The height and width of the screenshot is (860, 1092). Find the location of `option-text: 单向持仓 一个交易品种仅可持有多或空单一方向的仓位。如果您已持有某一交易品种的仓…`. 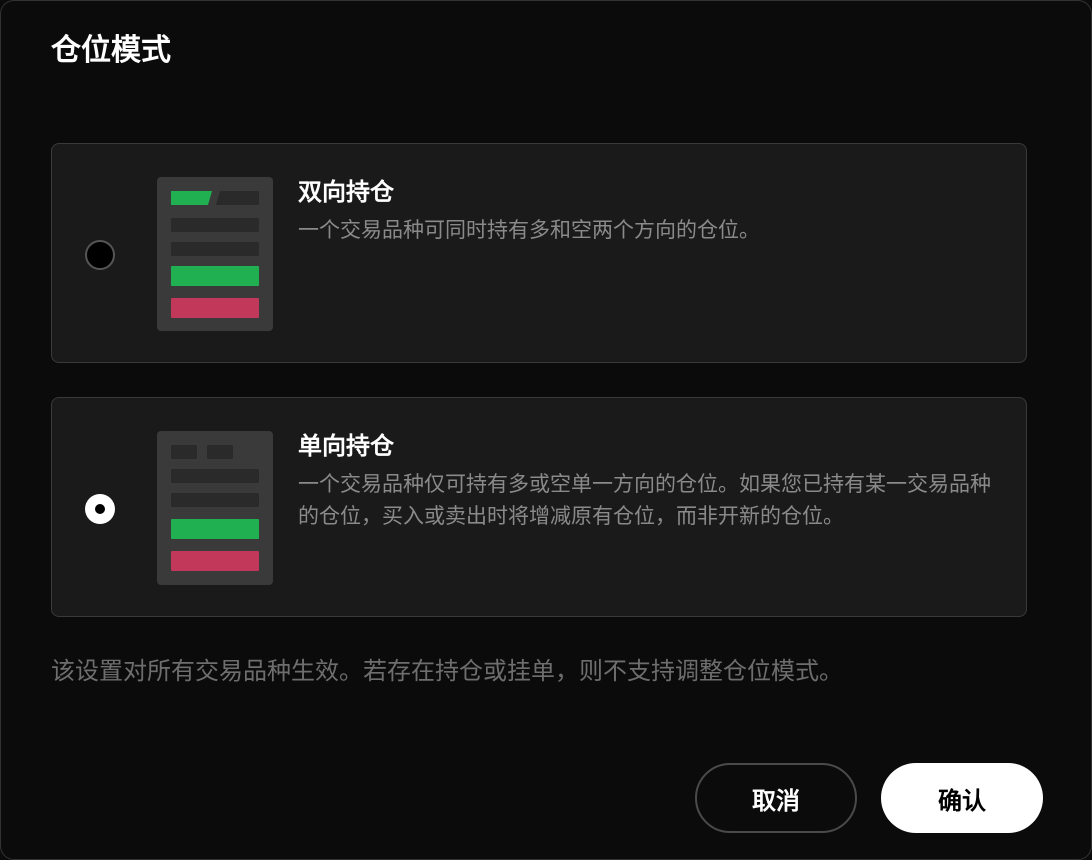

option-text: 单向持仓 一个交易品种仅可持有多或空单一方向的仓位。如果您已持有某一交易品种的仓… is located at coordinates (648, 479).